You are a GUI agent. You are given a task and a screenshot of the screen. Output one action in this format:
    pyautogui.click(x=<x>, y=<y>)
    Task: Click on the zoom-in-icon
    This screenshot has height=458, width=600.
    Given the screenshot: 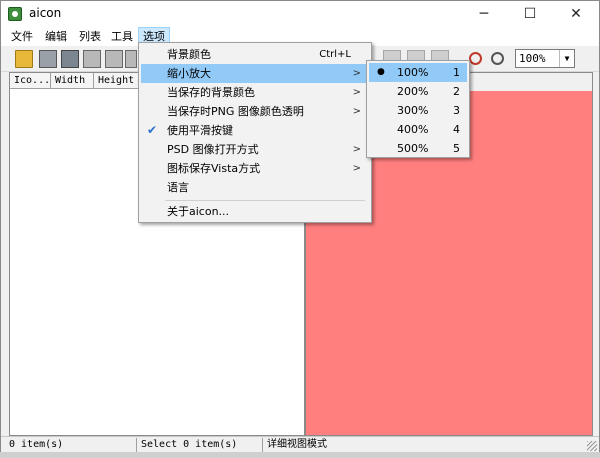 What is the action you would take?
    pyautogui.click(x=475, y=58)
    